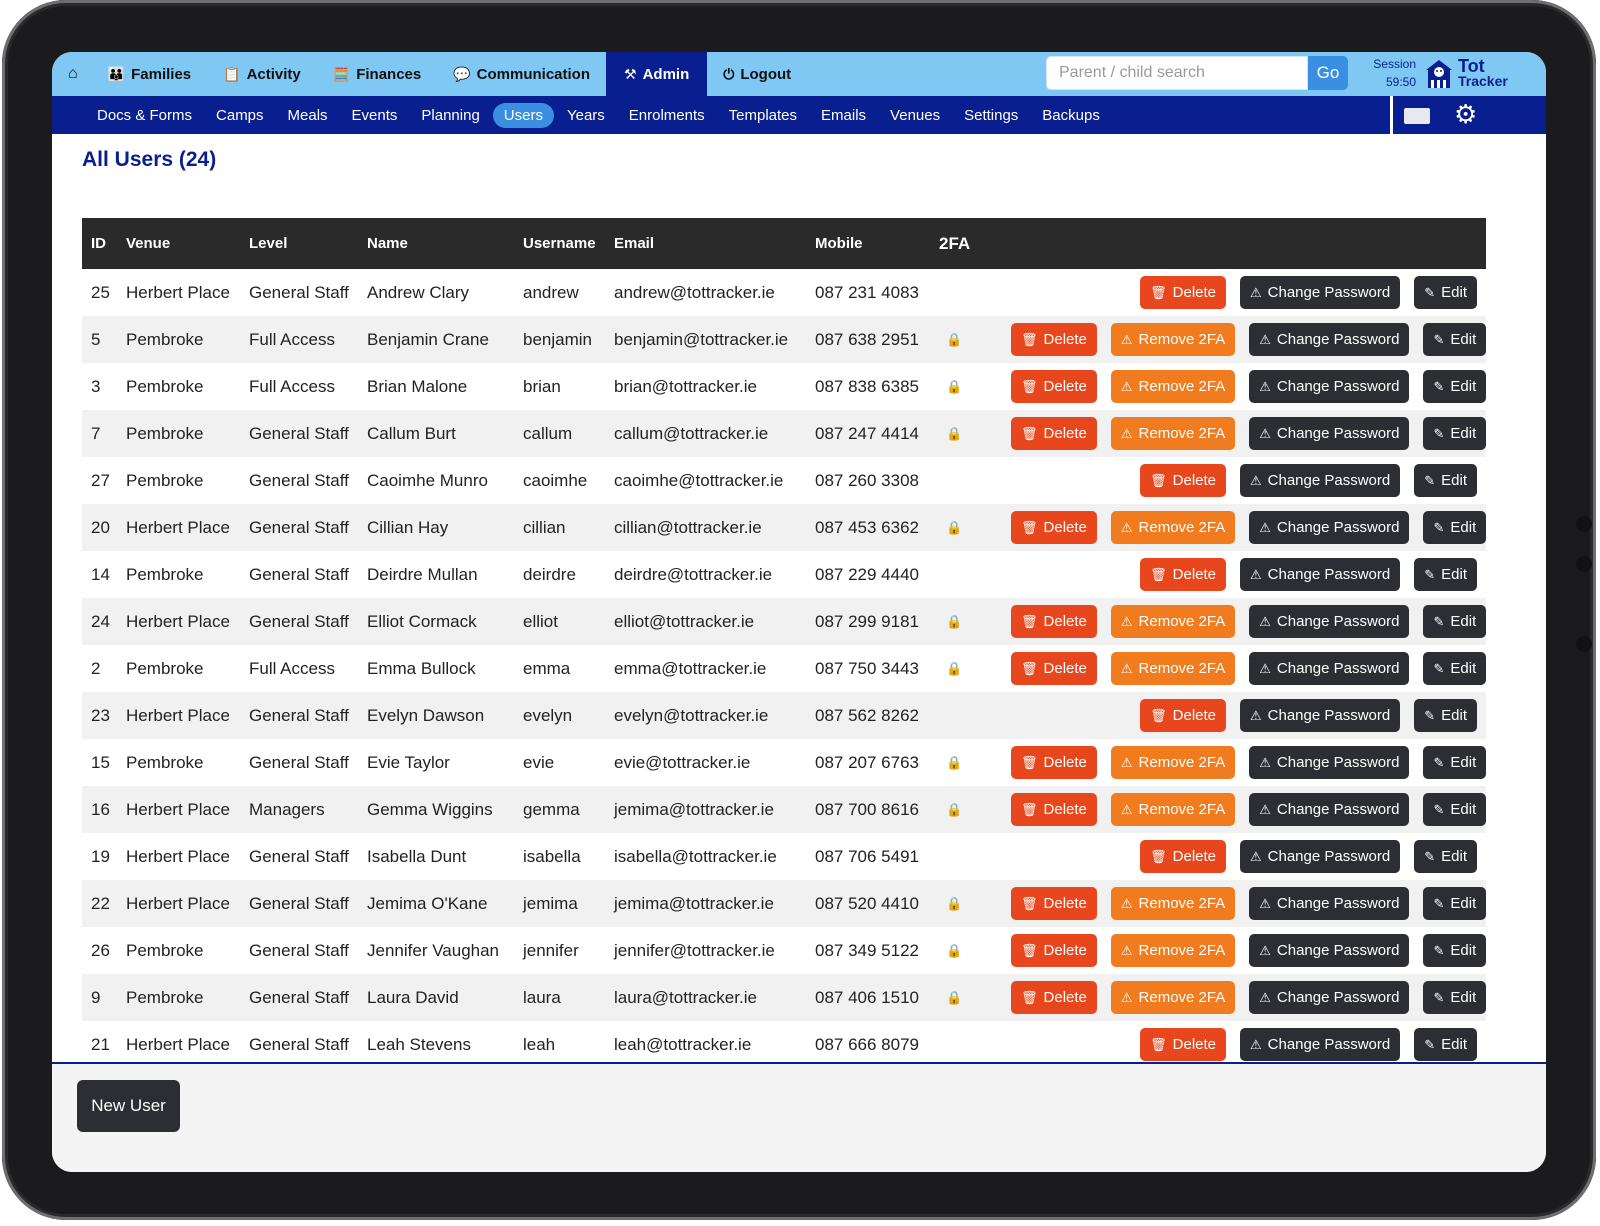 The image size is (1600, 1226). What do you see at coordinates (667, 115) in the screenshot?
I see `subnav-item-enrolments: Enrolments` at bounding box center [667, 115].